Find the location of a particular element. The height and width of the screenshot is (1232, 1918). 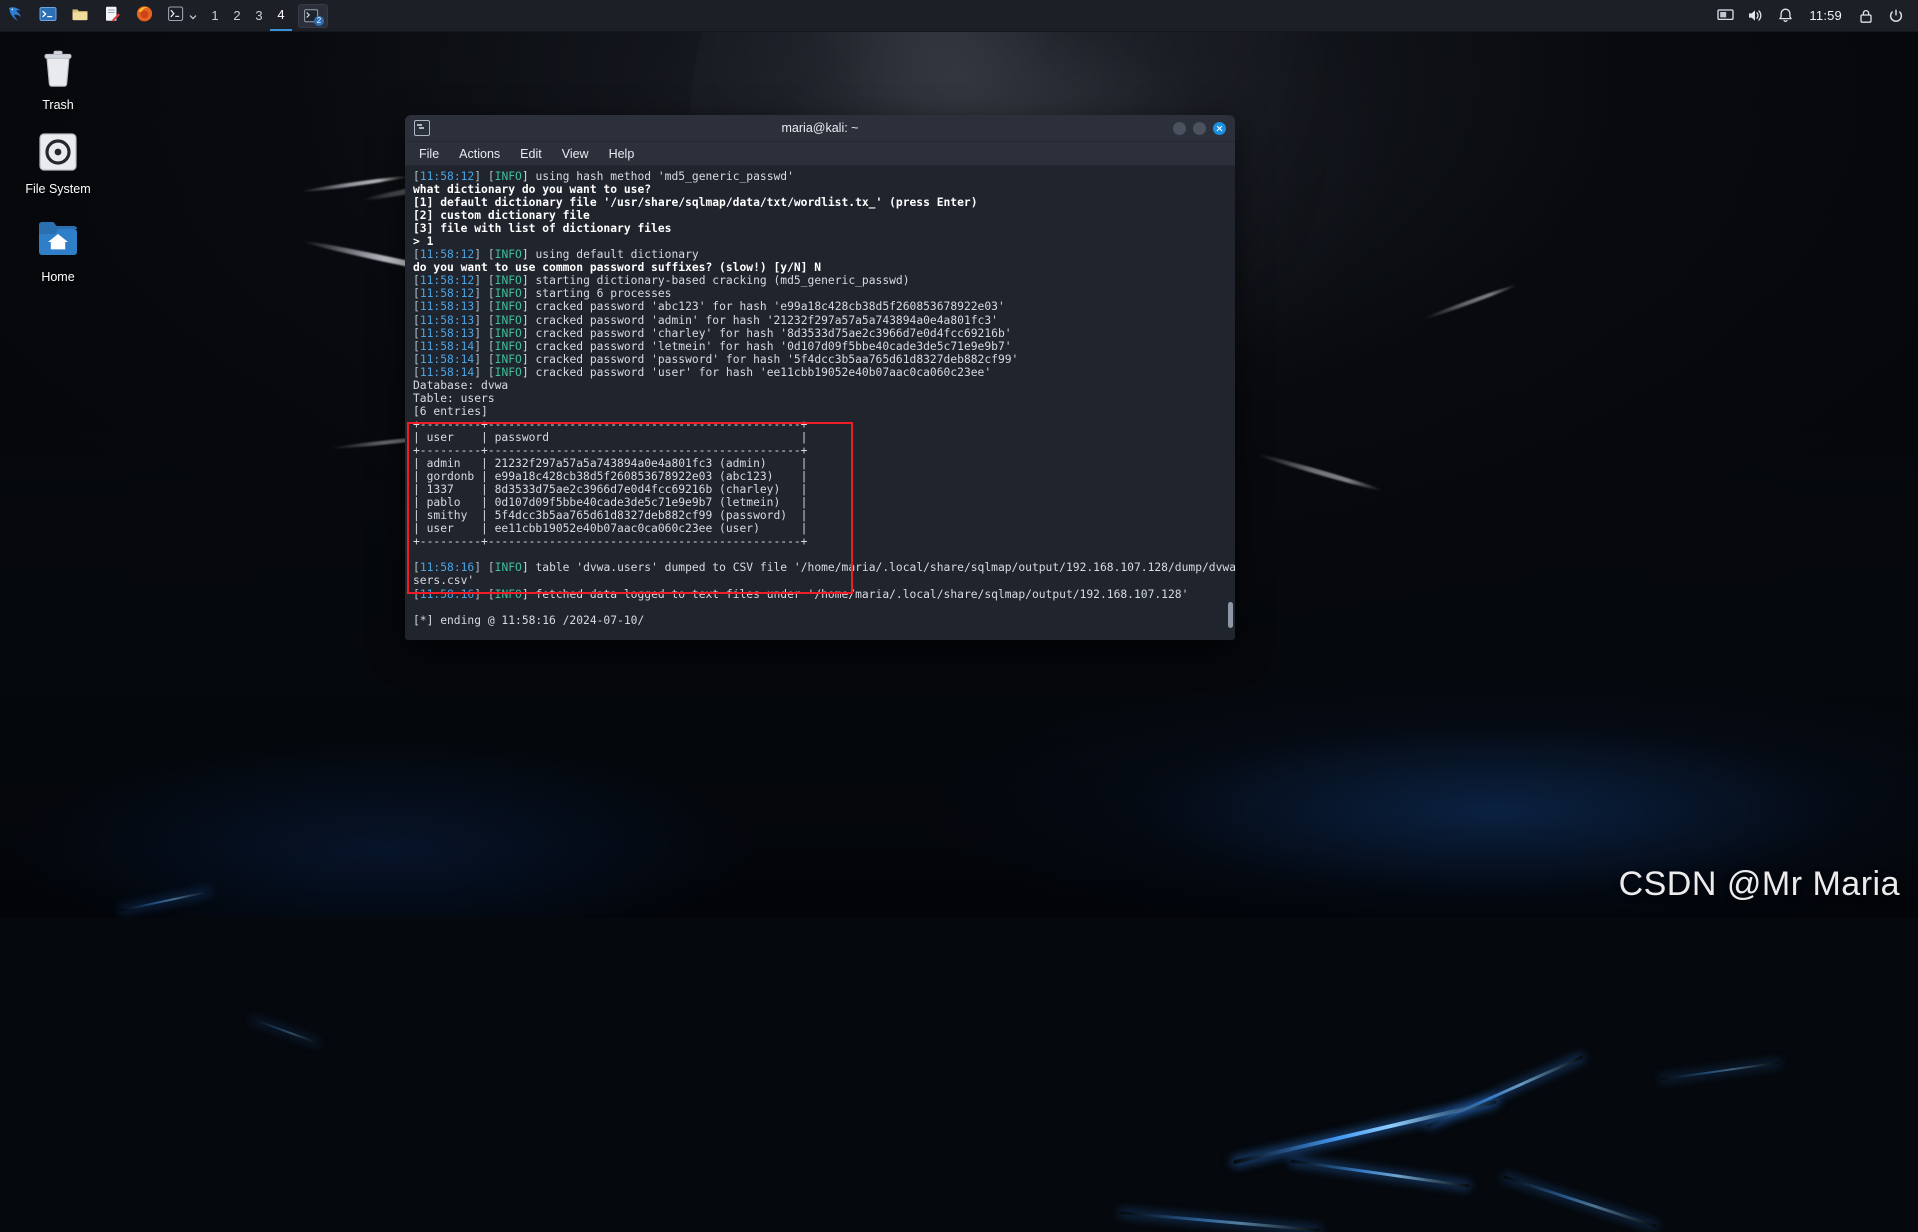

kali-menu-button is located at coordinates (16, 16).